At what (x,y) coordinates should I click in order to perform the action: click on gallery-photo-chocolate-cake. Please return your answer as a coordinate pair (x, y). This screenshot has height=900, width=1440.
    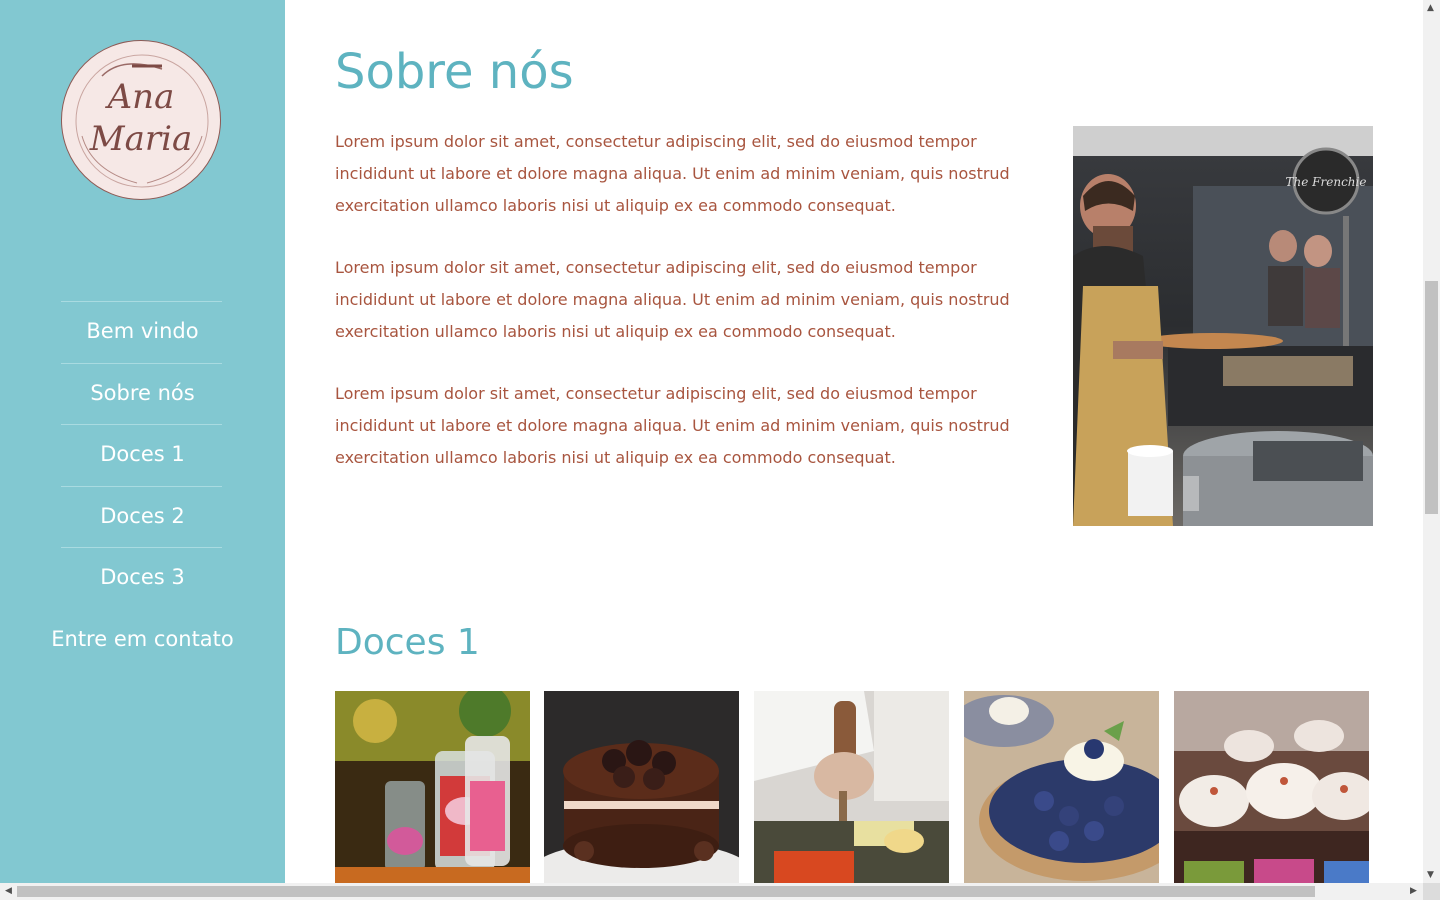
    Looking at the image, I should click on (641, 795).